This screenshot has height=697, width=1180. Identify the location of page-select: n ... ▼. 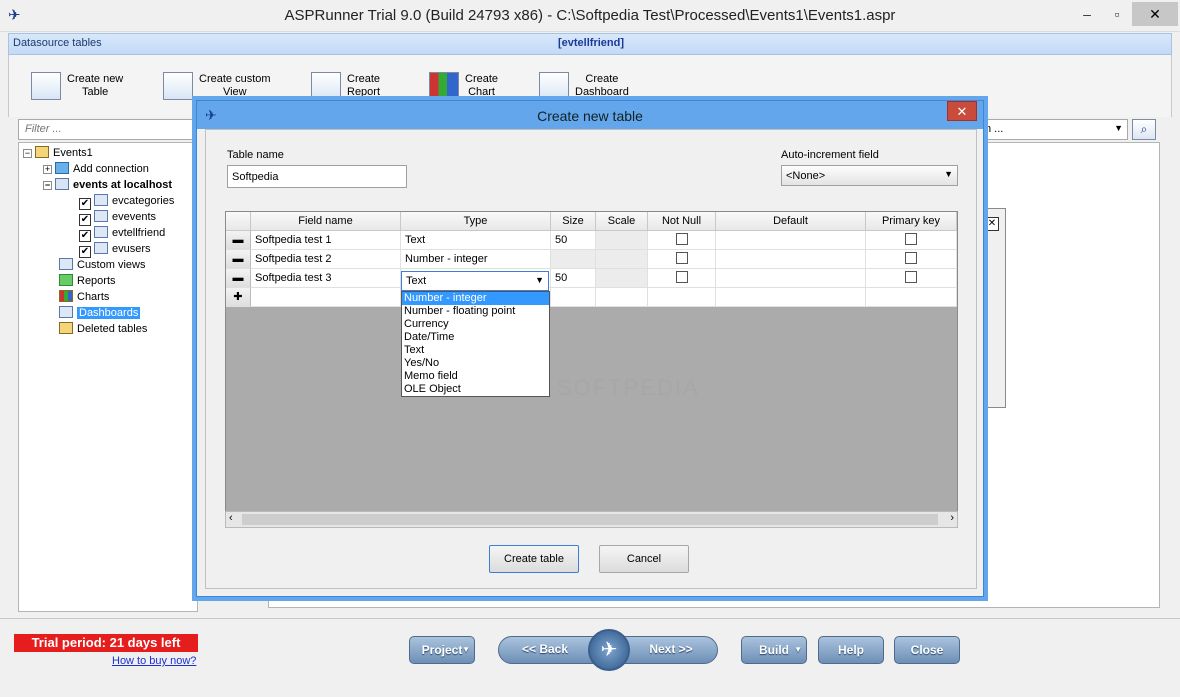
(1054, 129).